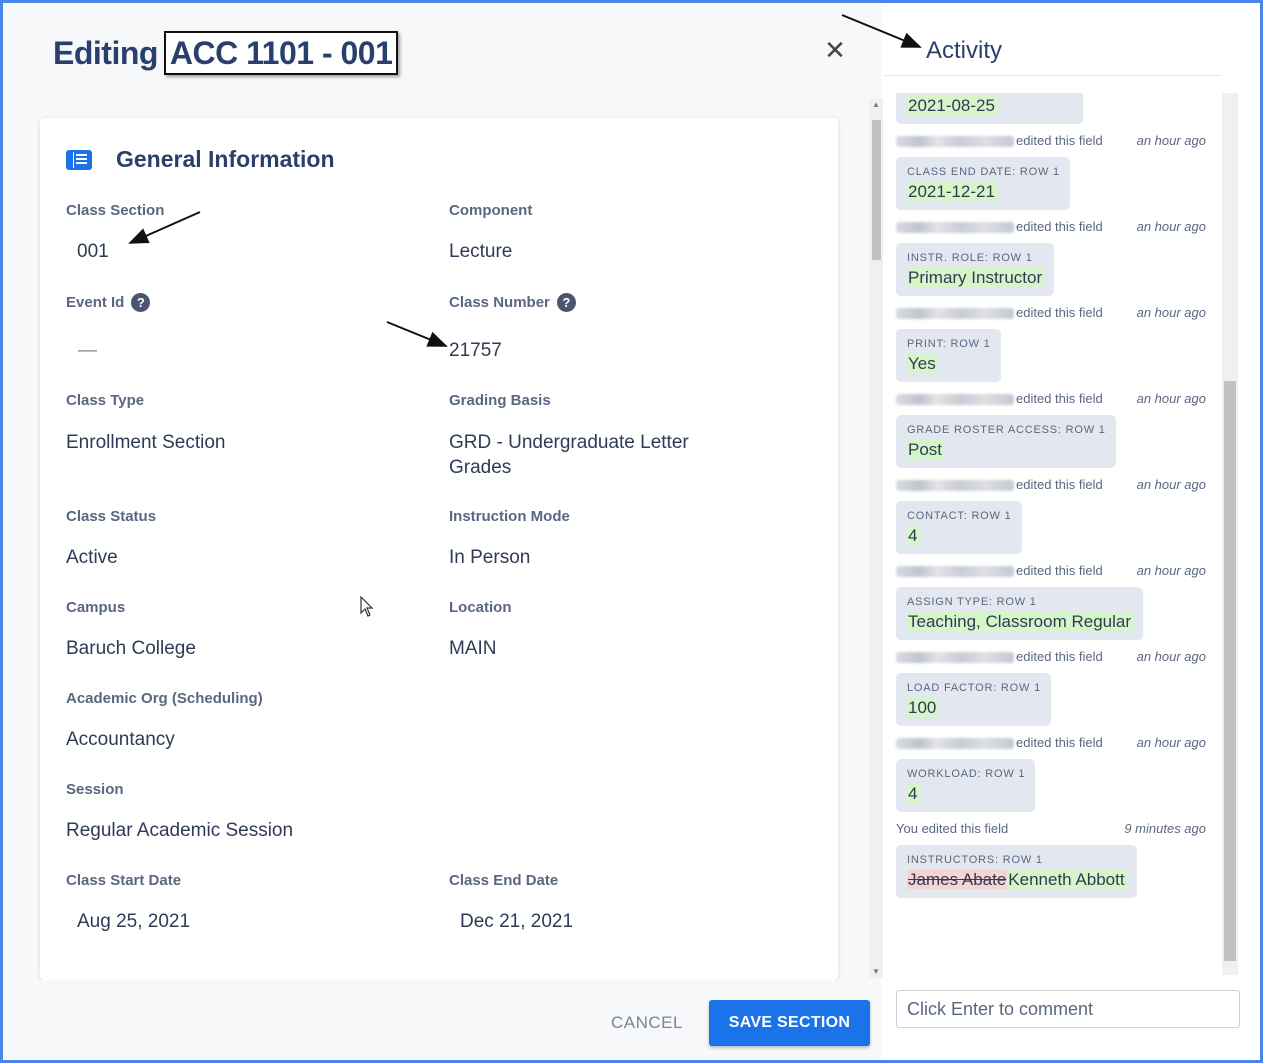 The width and height of the screenshot is (1263, 1063). Describe the element at coordinates (128, 903) in the screenshot. I see `field-class-start-date: Class Start Date Aug 25, 2021` at that location.